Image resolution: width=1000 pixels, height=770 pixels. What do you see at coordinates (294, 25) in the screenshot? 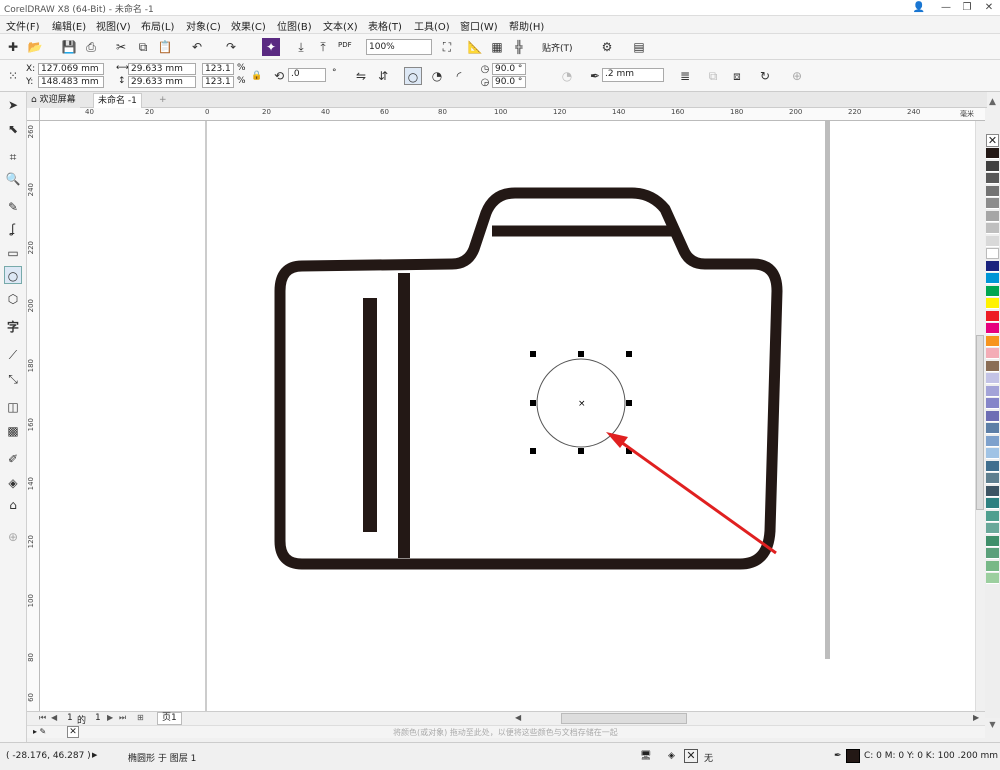
I see `menu-bitmaps: 位图(B)` at bounding box center [294, 25].